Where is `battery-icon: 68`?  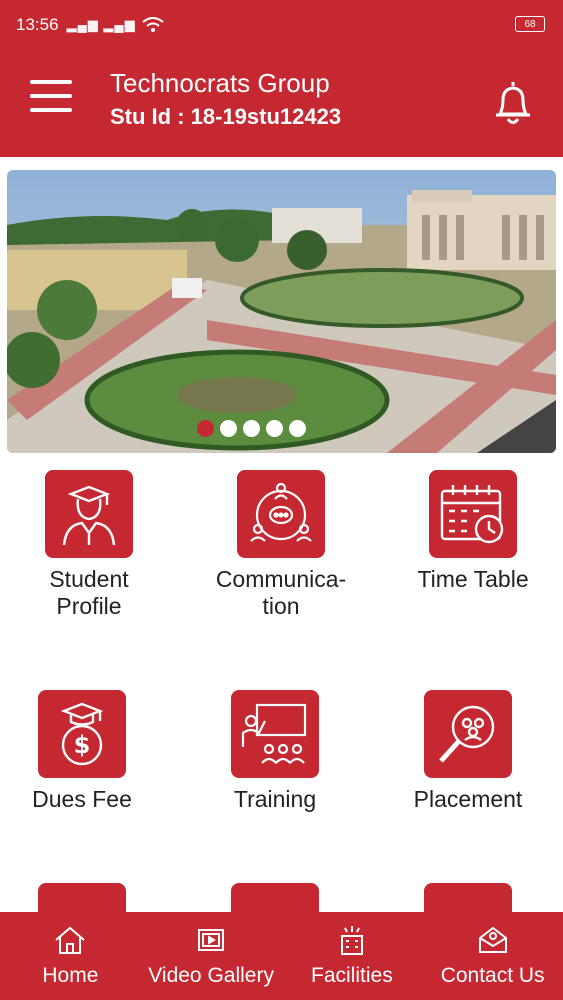 battery-icon: 68 is located at coordinates (530, 24).